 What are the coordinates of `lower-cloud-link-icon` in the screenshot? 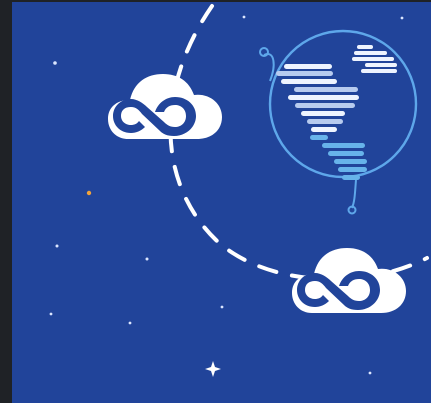 It's located at (349, 280).